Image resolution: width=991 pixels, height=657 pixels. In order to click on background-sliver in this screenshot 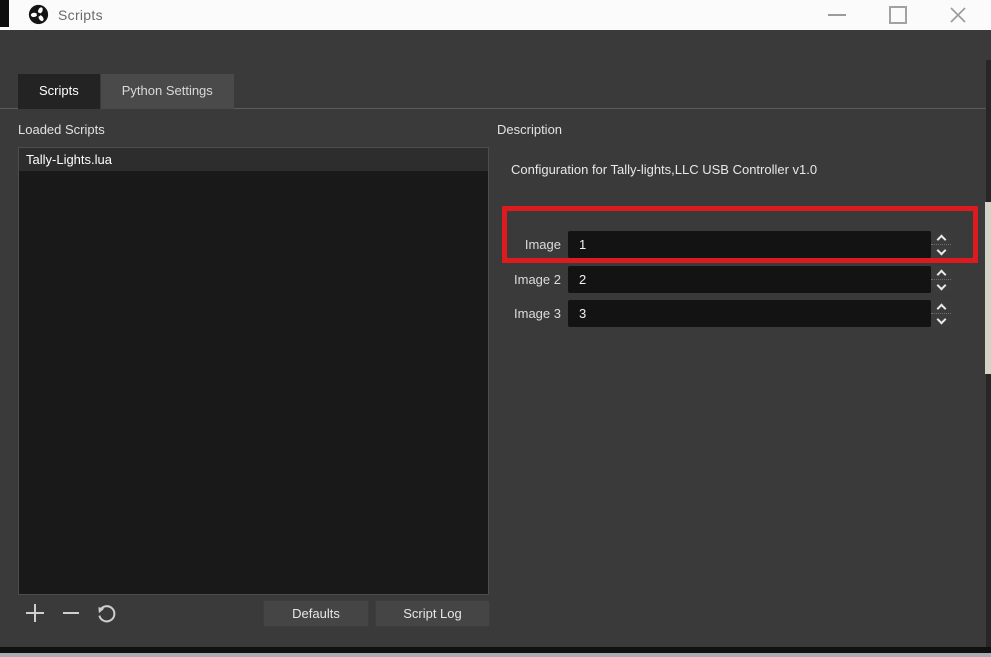, I will do `click(988, 288)`.